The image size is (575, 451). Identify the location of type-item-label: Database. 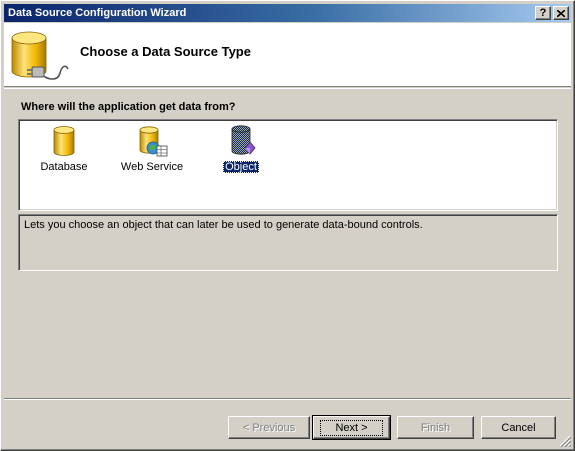
(64, 167).